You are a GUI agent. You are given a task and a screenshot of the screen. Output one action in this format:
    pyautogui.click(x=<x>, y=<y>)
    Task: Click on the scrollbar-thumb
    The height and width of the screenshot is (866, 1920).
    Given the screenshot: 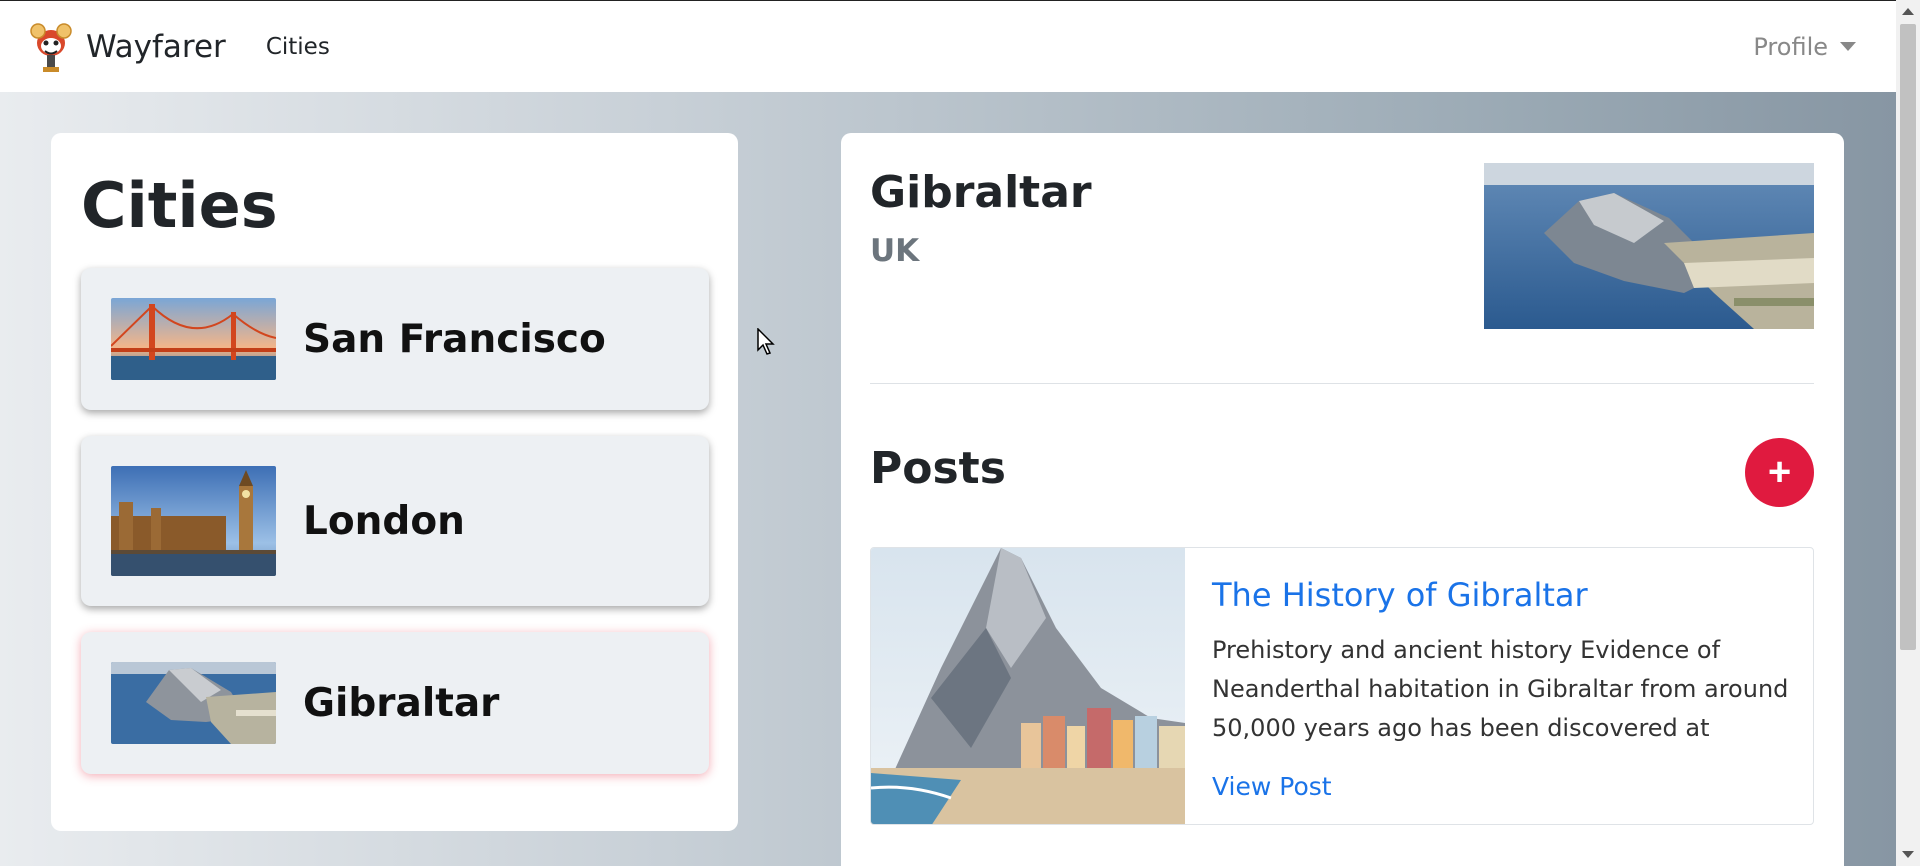 What is the action you would take?
    pyautogui.click(x=1908, y=337)
    